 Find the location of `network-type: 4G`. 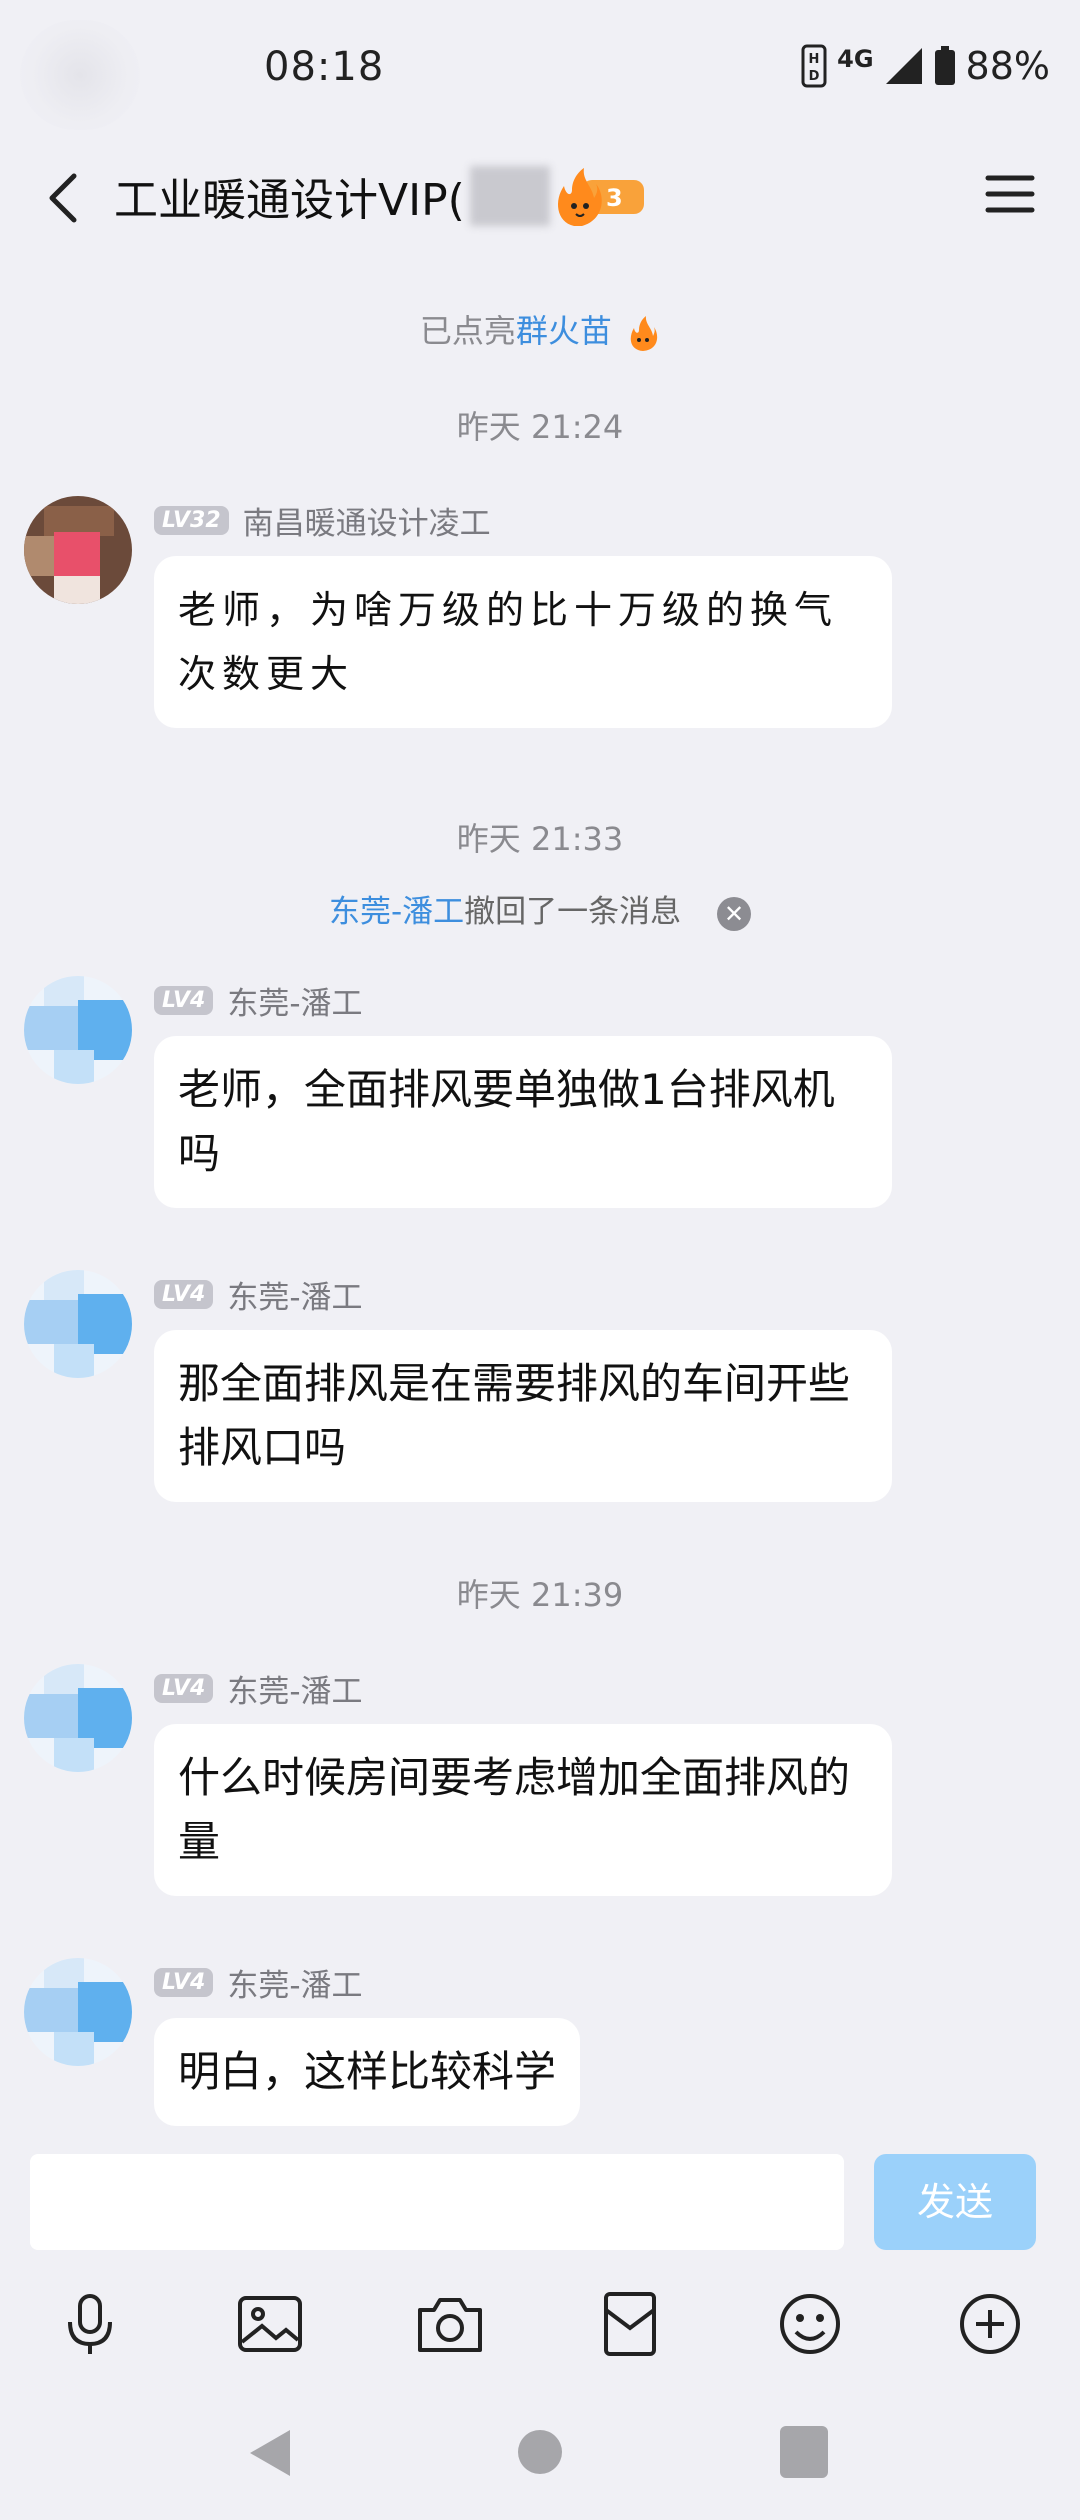

network-type: 4G is located at coordinates (855, 59).